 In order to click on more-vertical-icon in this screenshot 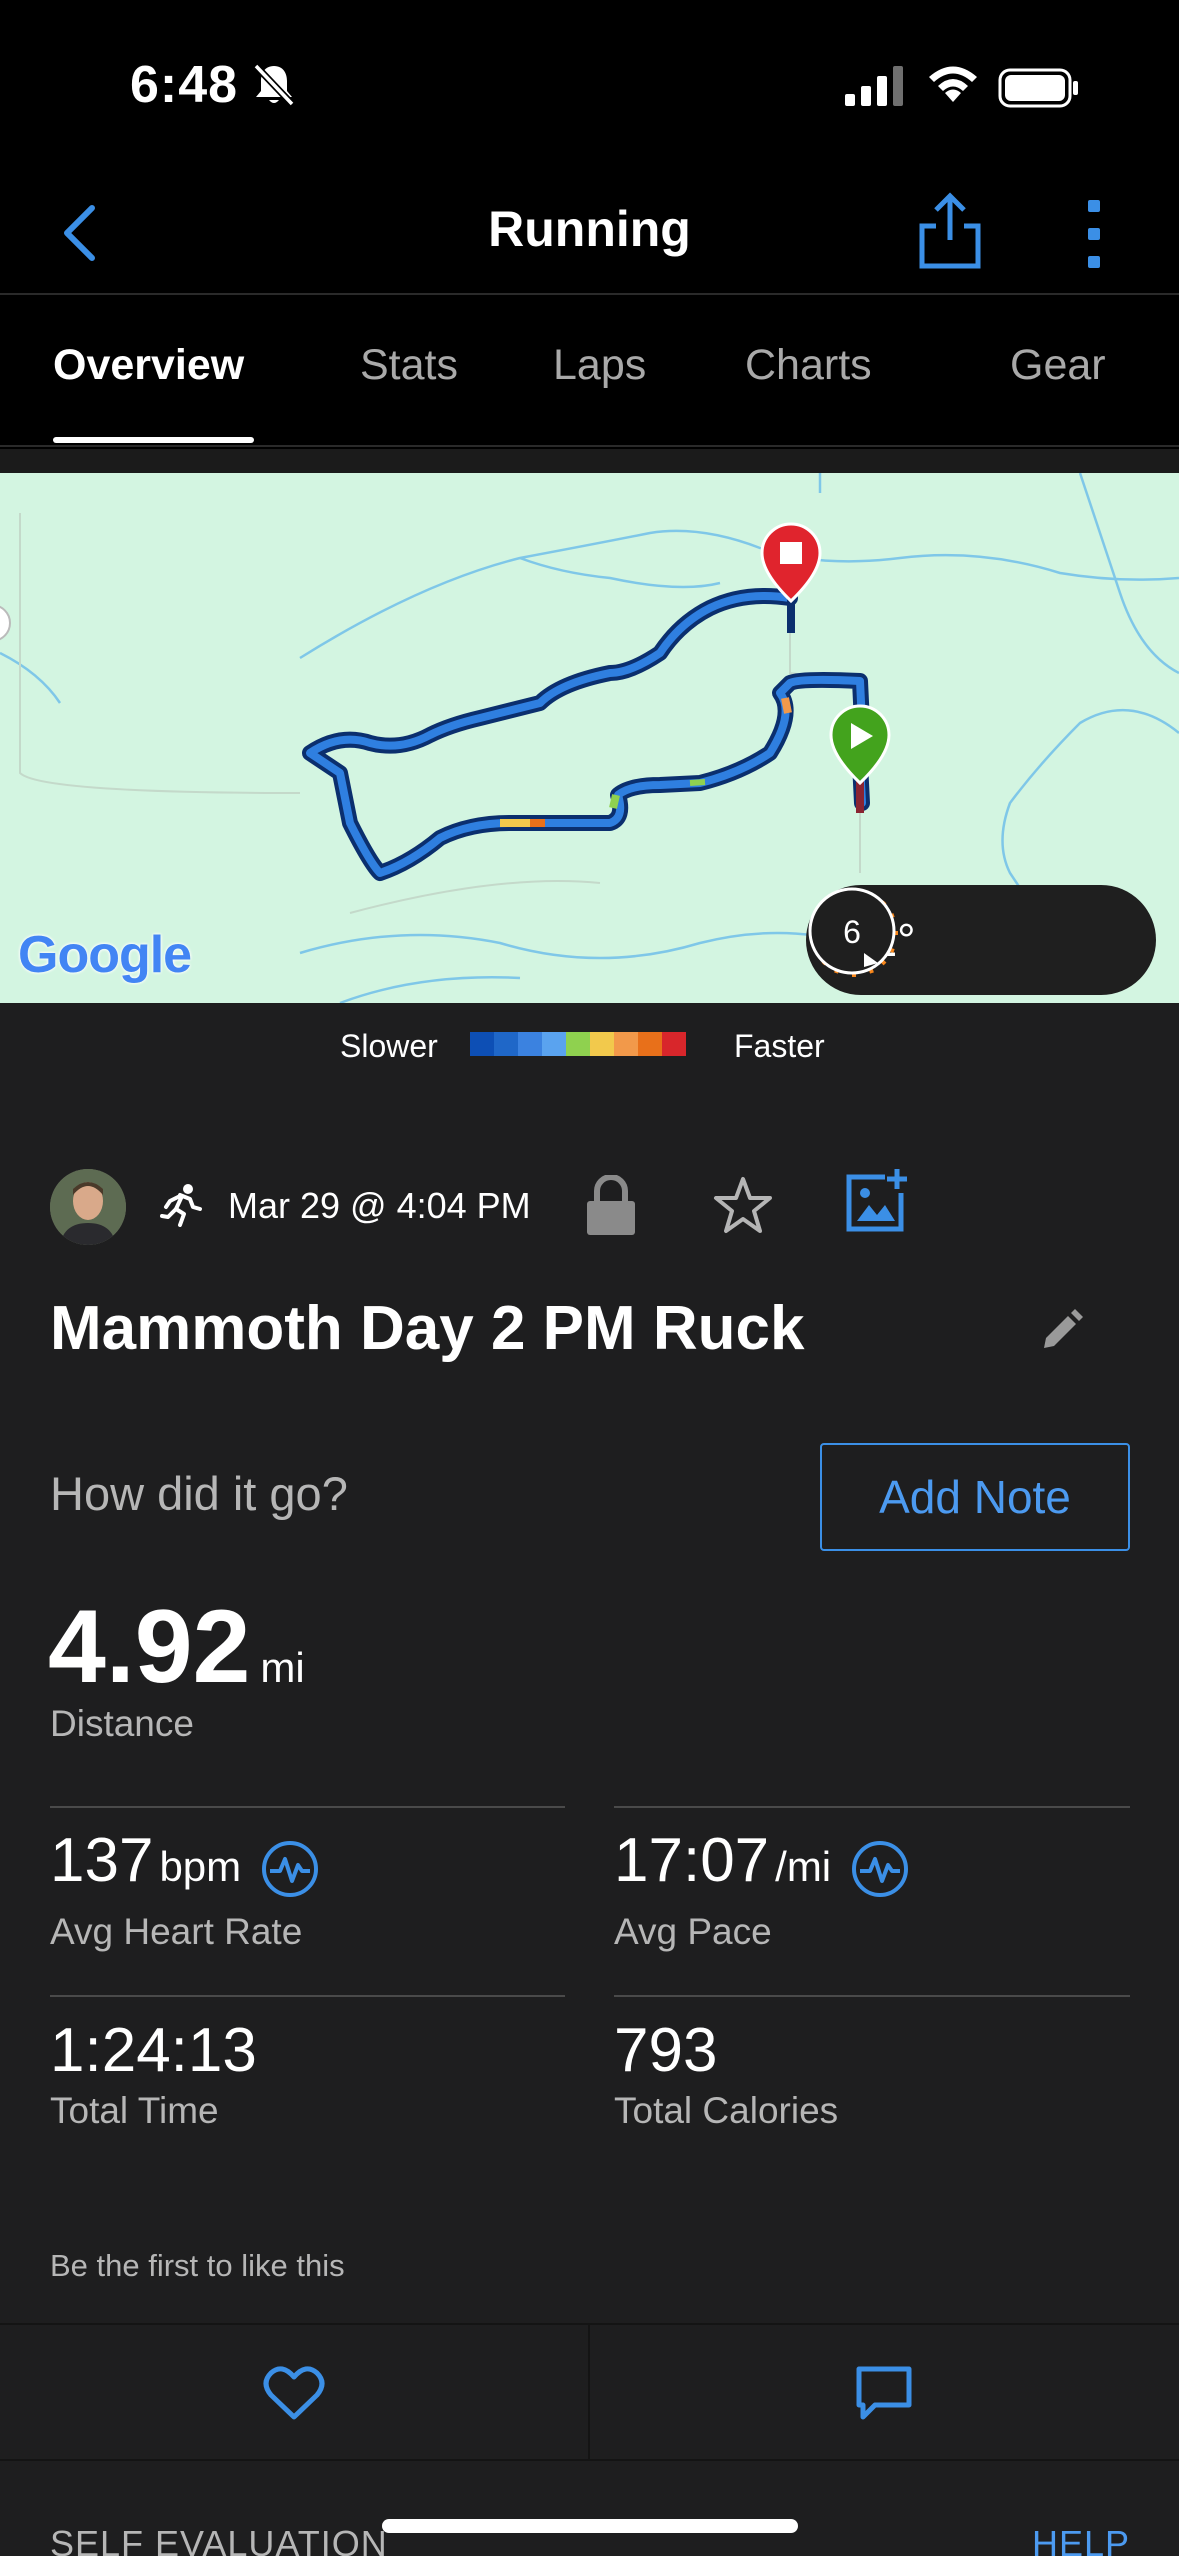, I will do `click(1095, 234)`.